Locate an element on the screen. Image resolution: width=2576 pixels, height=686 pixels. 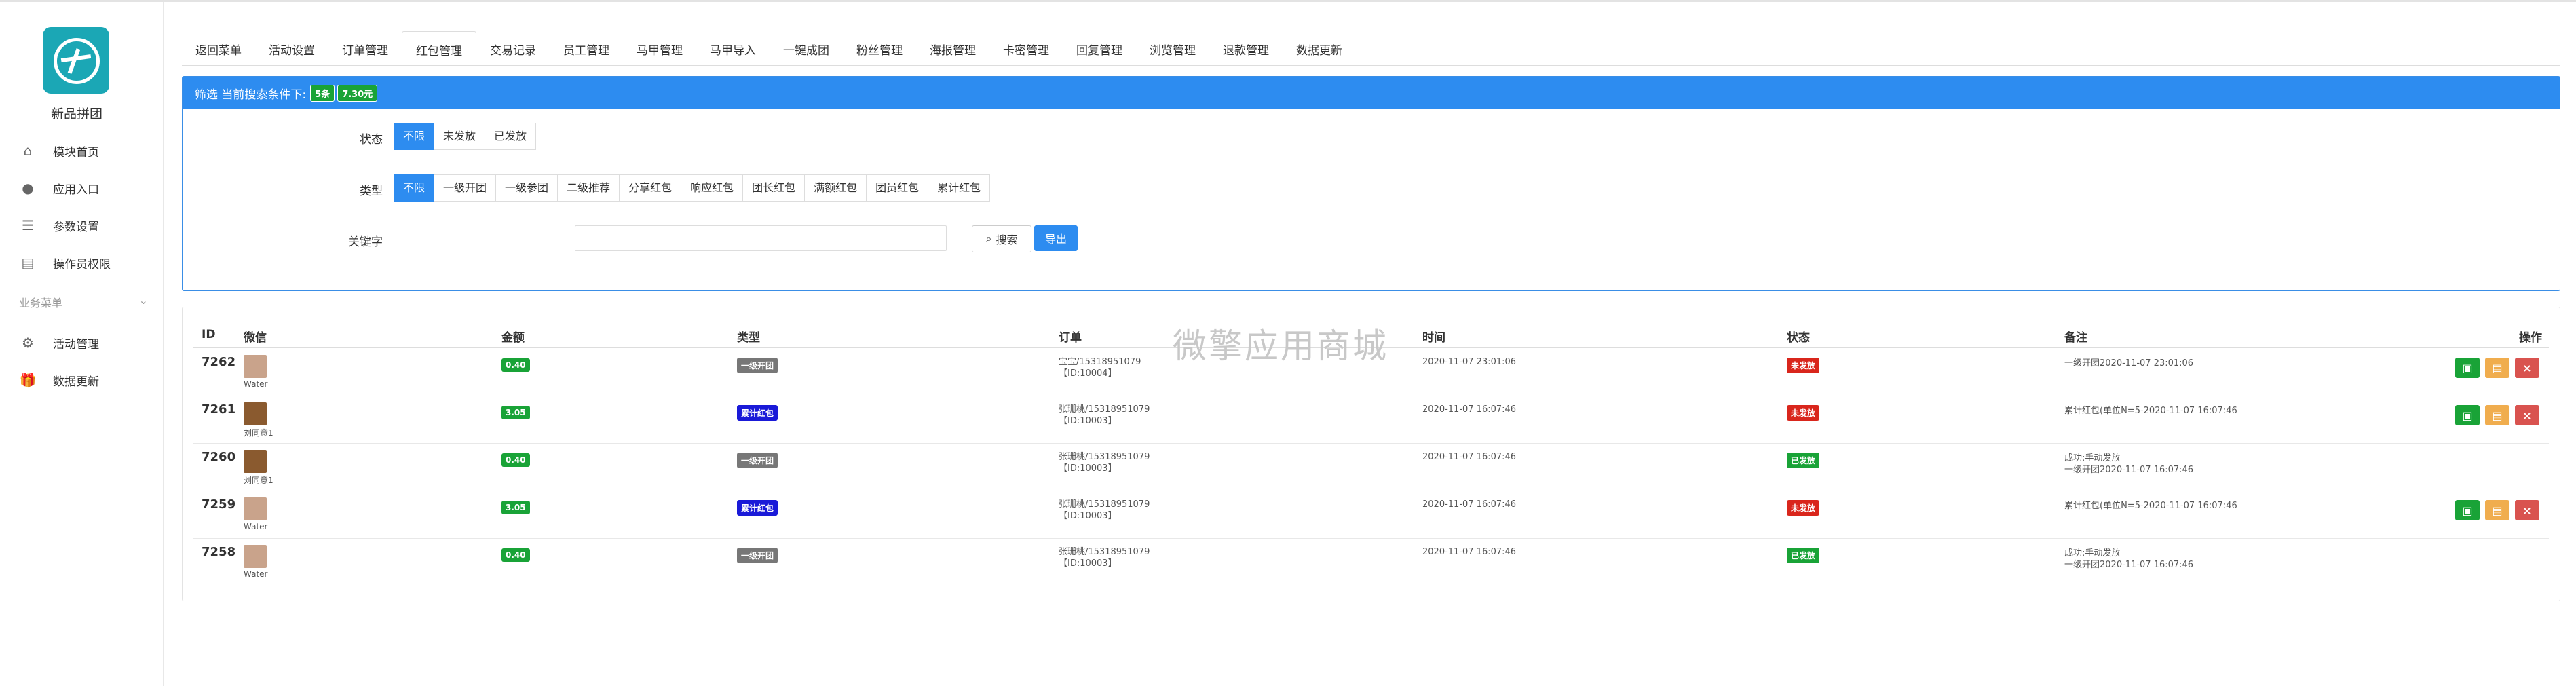
sidebar-item-activity: ⚙ 活动管理 is located at coordinates (87, 342).